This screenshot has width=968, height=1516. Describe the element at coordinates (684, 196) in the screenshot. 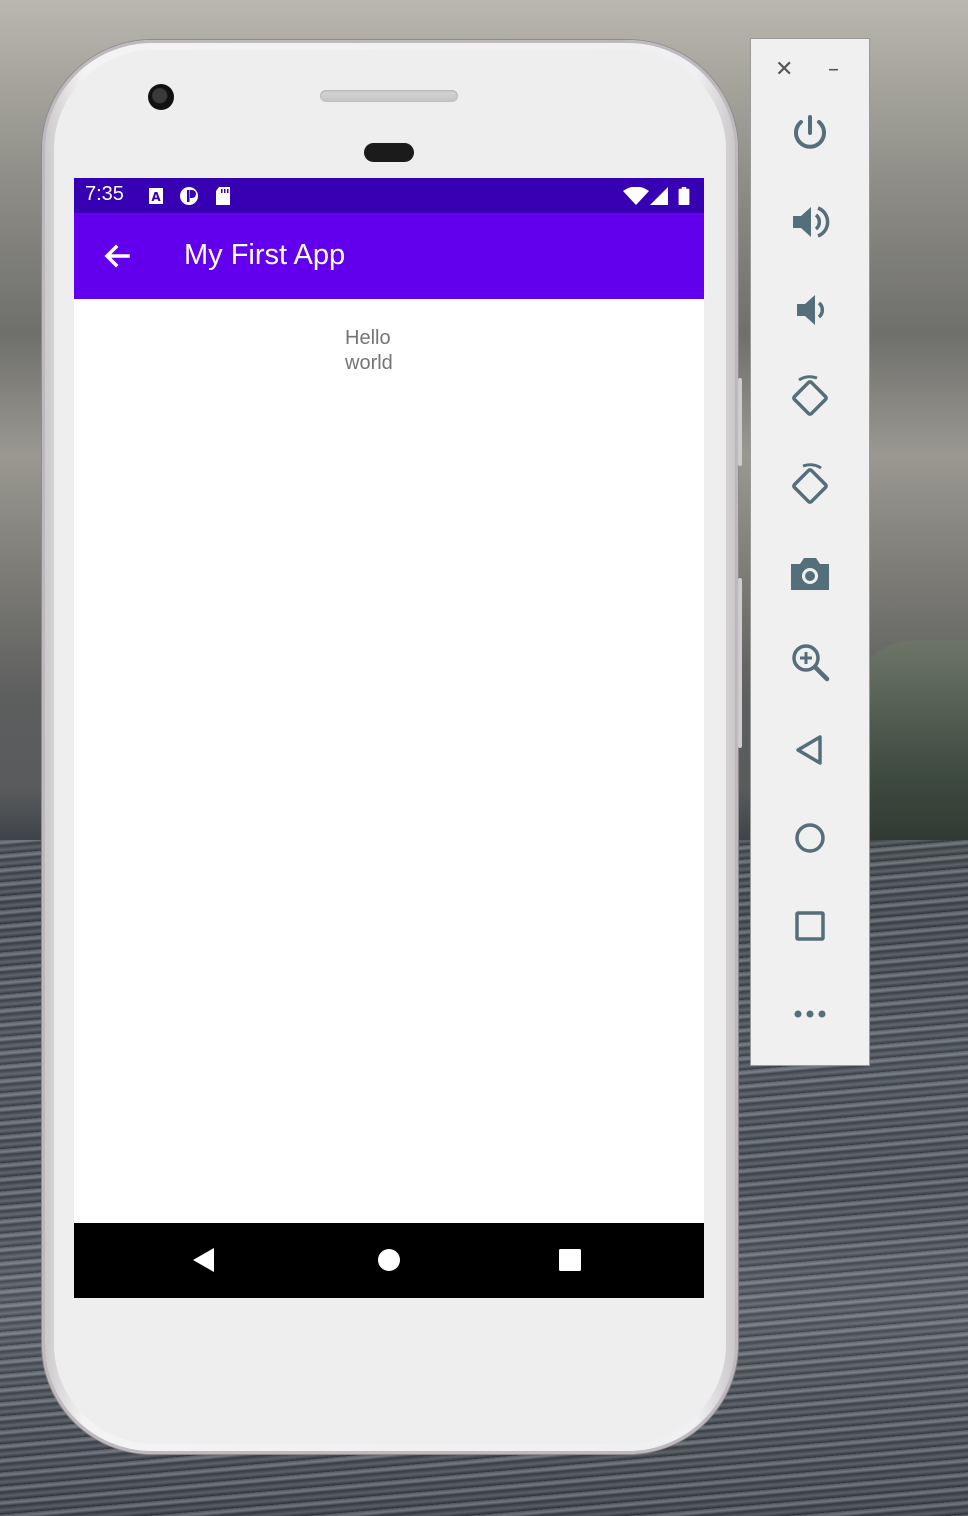

I see `battery-icon` at that location.